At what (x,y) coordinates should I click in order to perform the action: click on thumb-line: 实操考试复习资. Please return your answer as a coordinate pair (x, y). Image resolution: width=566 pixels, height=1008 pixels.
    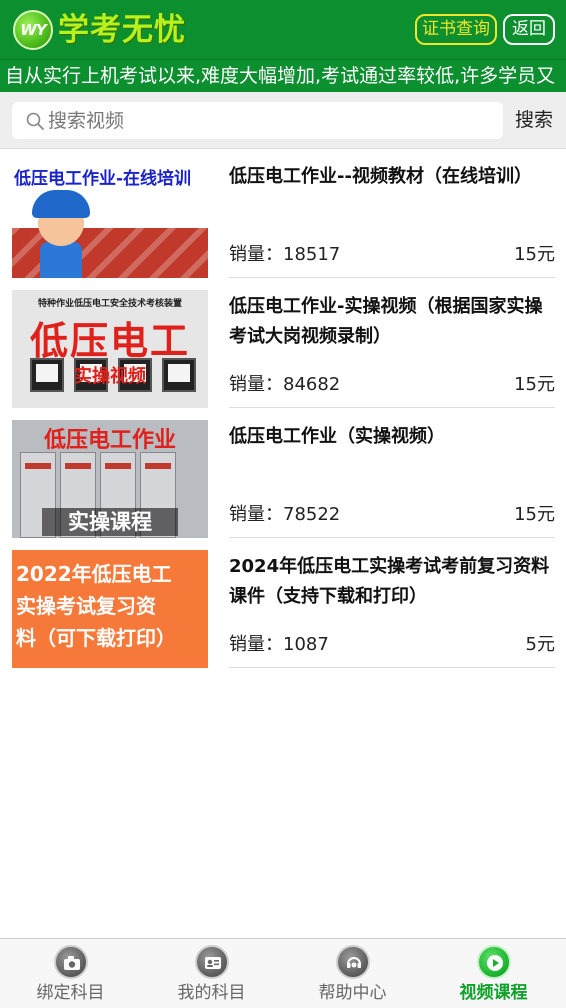
    Looking at the image, I should click on (86, 606).